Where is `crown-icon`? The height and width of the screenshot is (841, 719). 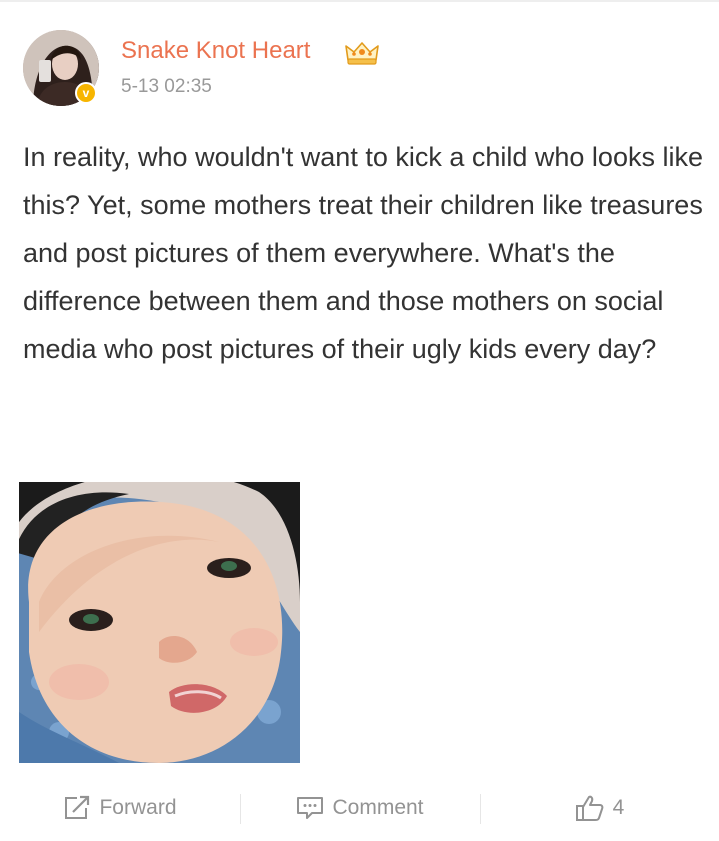
crown-icon is located at coordinates (362, 53).